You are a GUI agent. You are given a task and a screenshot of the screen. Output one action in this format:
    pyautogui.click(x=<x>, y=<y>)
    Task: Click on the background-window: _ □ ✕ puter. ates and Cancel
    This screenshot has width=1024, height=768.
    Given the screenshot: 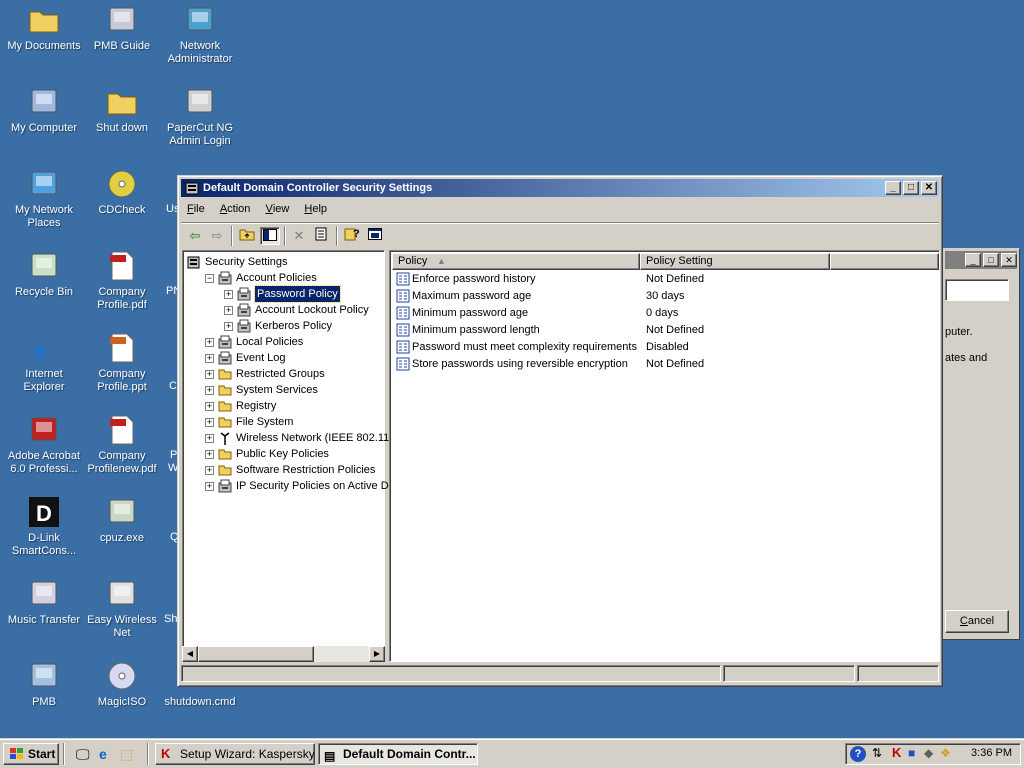 What is the action you would take?
    pyautogui.click(x=981, y=444)
    